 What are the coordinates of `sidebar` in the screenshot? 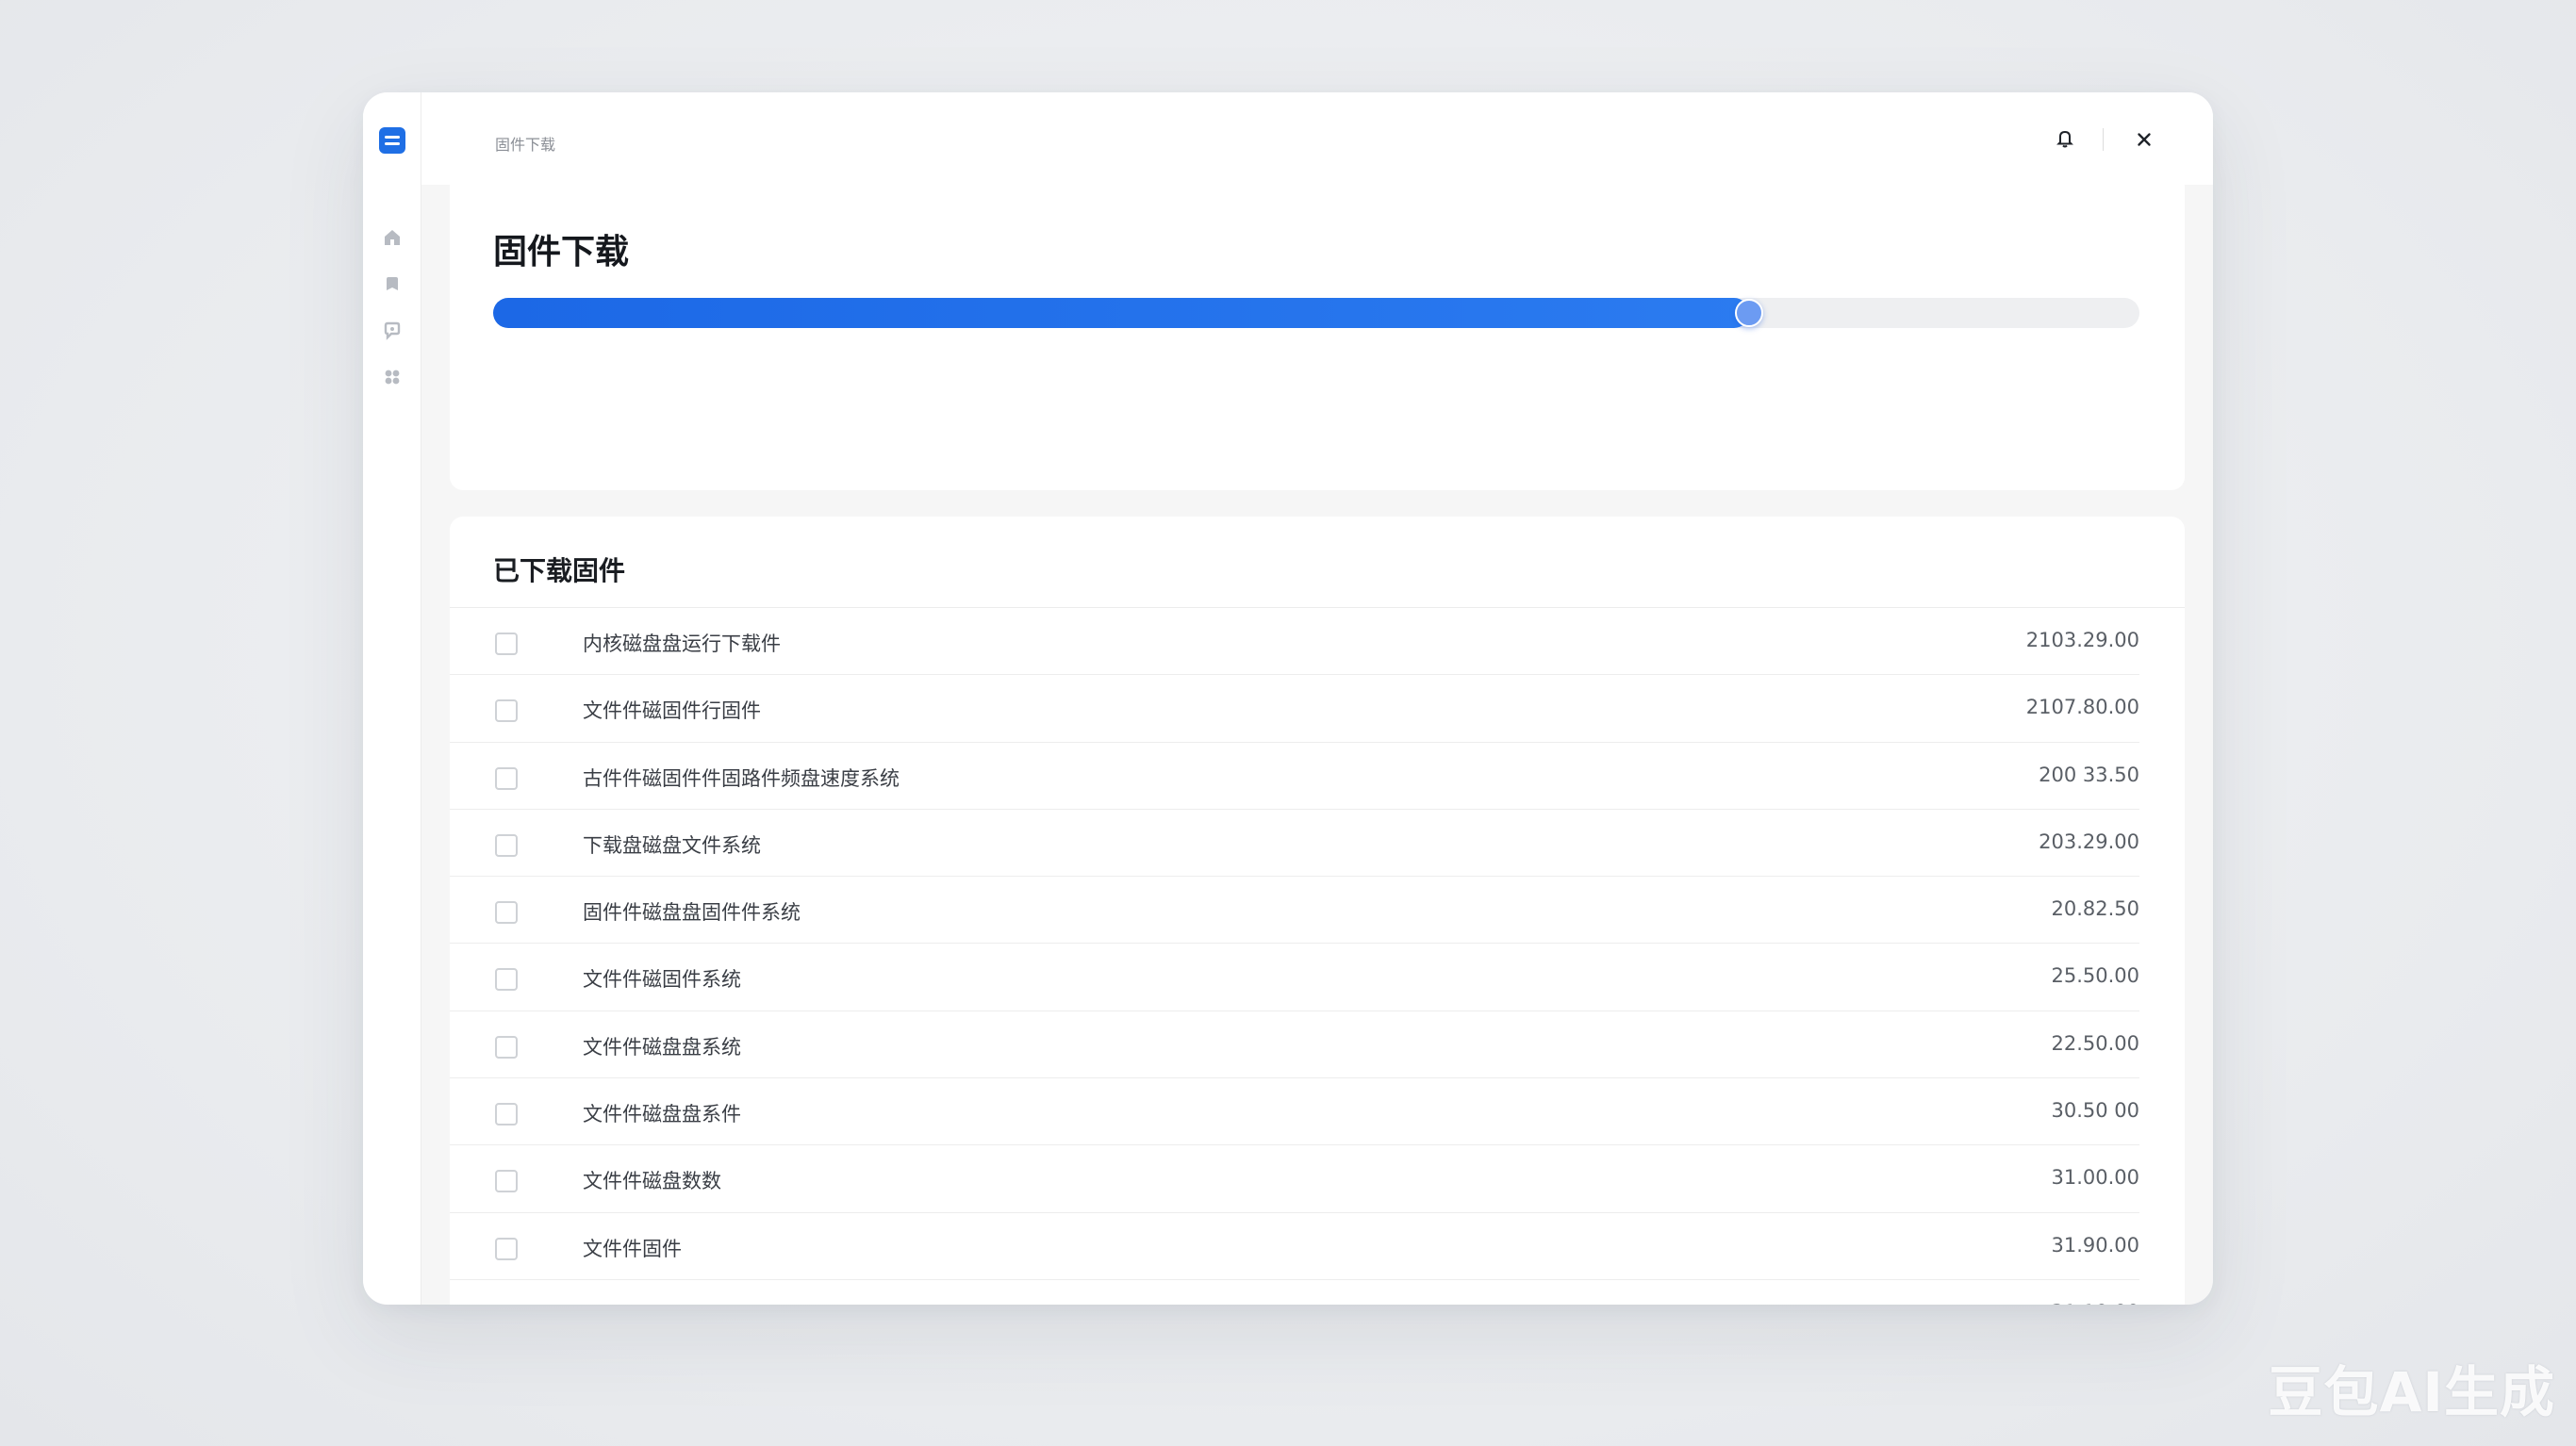 It's located at (392, 698).